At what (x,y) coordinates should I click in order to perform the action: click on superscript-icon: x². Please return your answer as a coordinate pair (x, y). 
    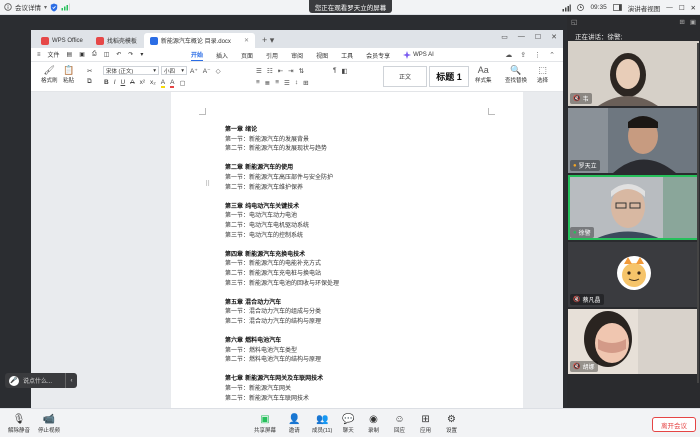
    Looking at the image, I should click on (142, 83).